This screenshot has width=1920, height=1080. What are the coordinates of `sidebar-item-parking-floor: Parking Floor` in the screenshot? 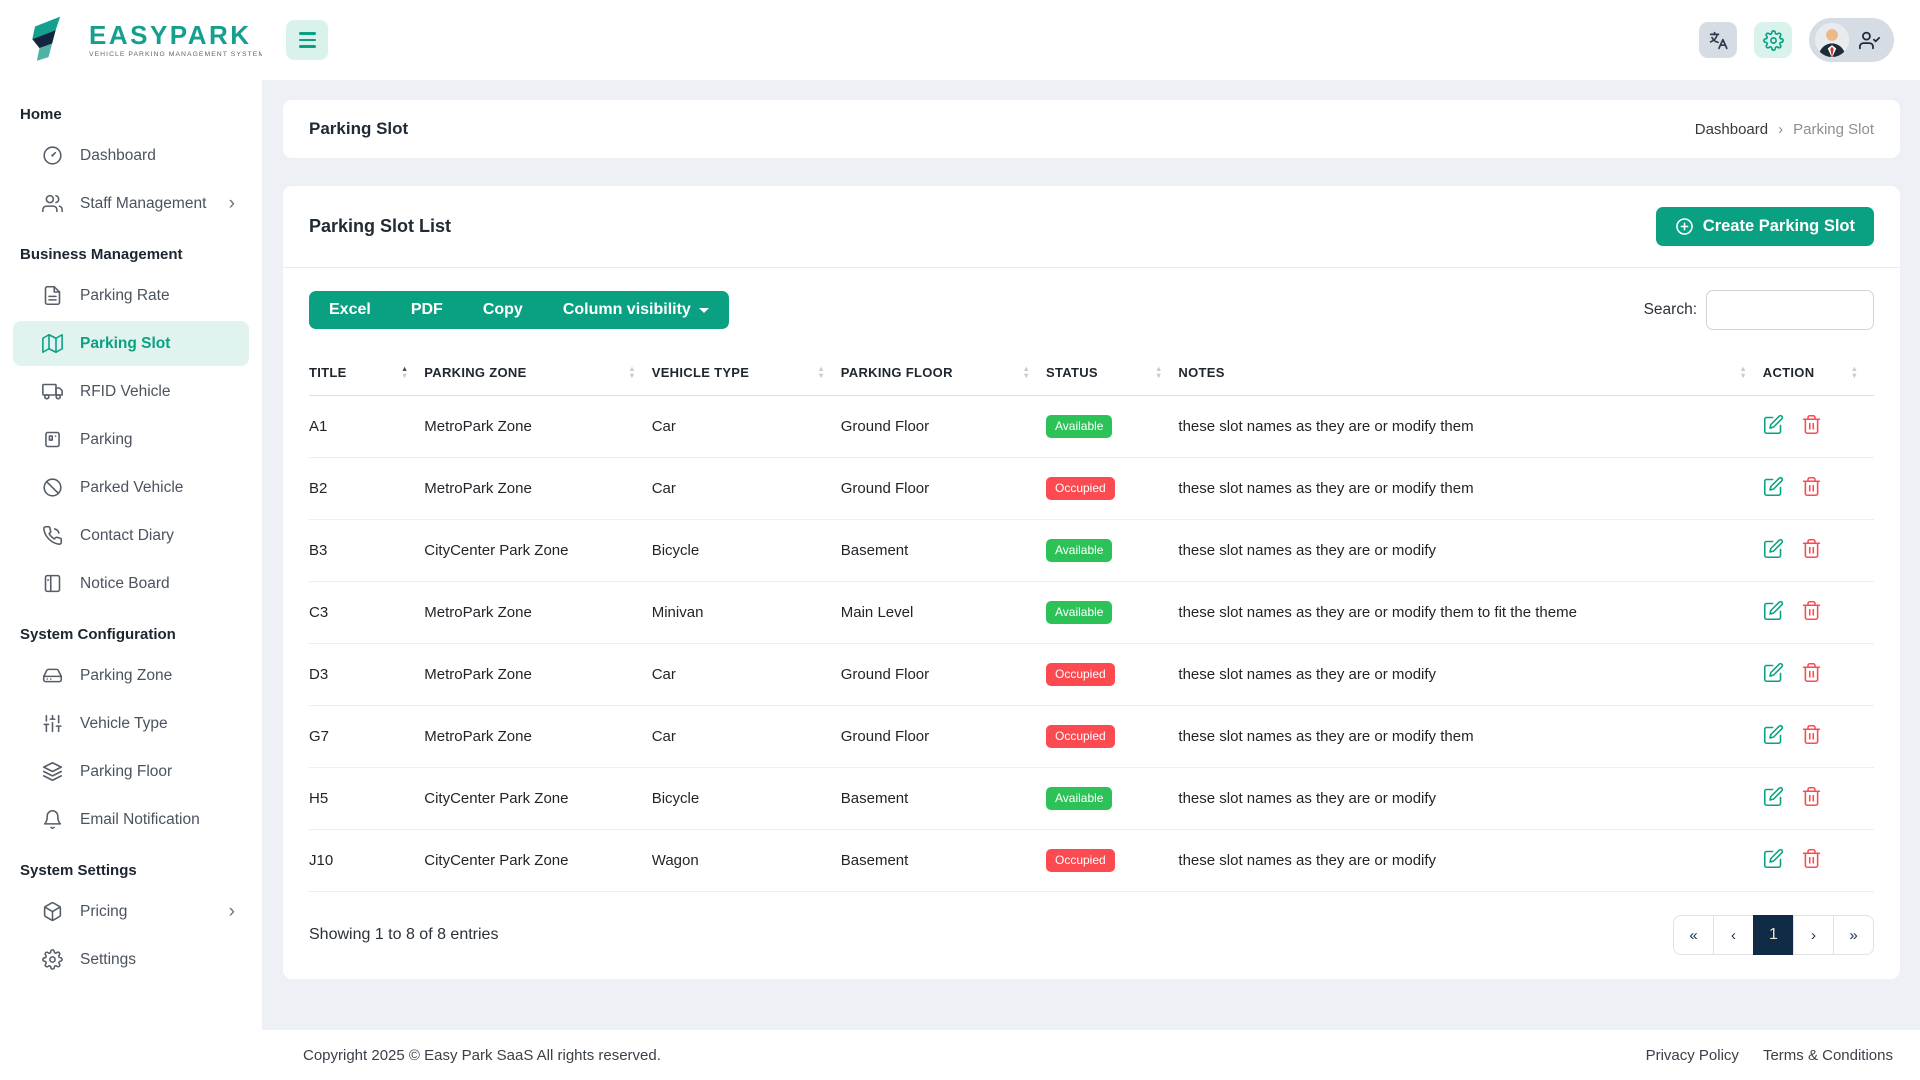 It's located at (131, 771).